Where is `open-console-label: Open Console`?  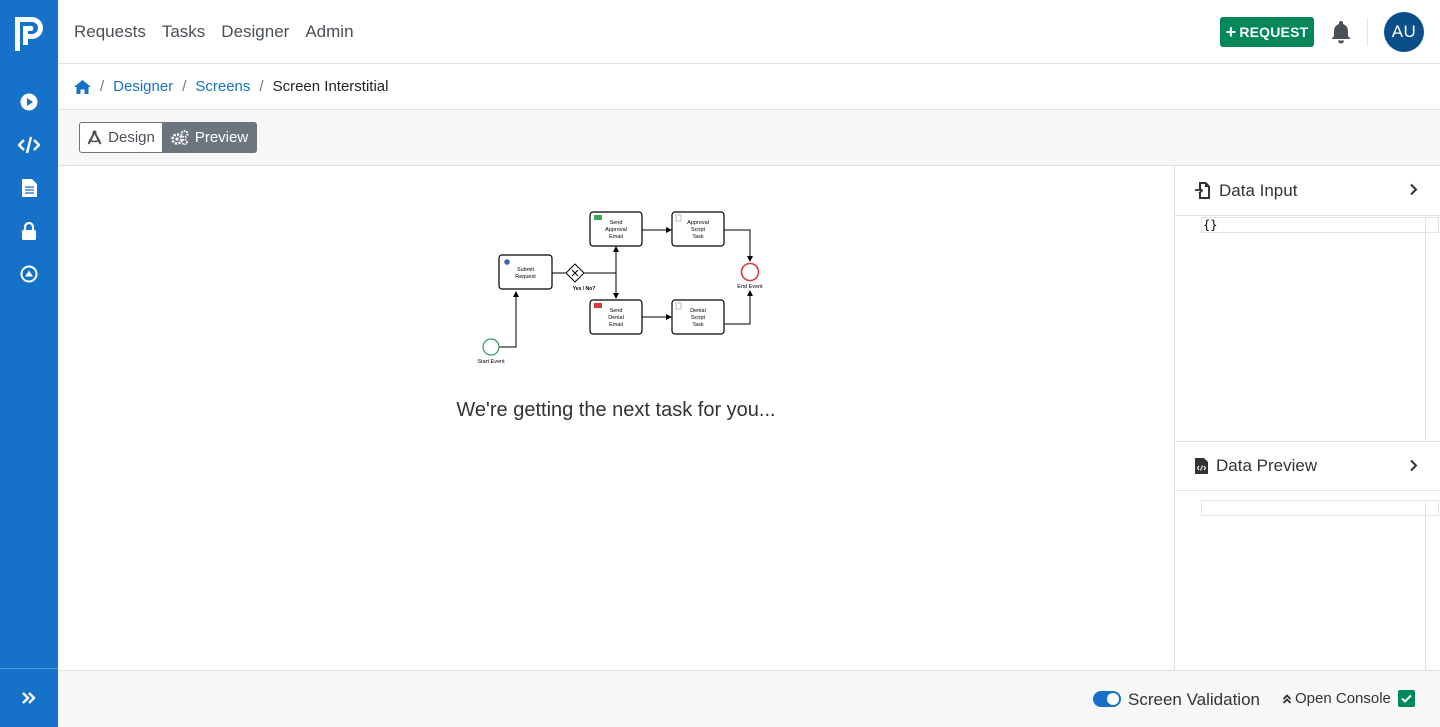
open-console-label: Open Console is located at coordinates (1343, 698).